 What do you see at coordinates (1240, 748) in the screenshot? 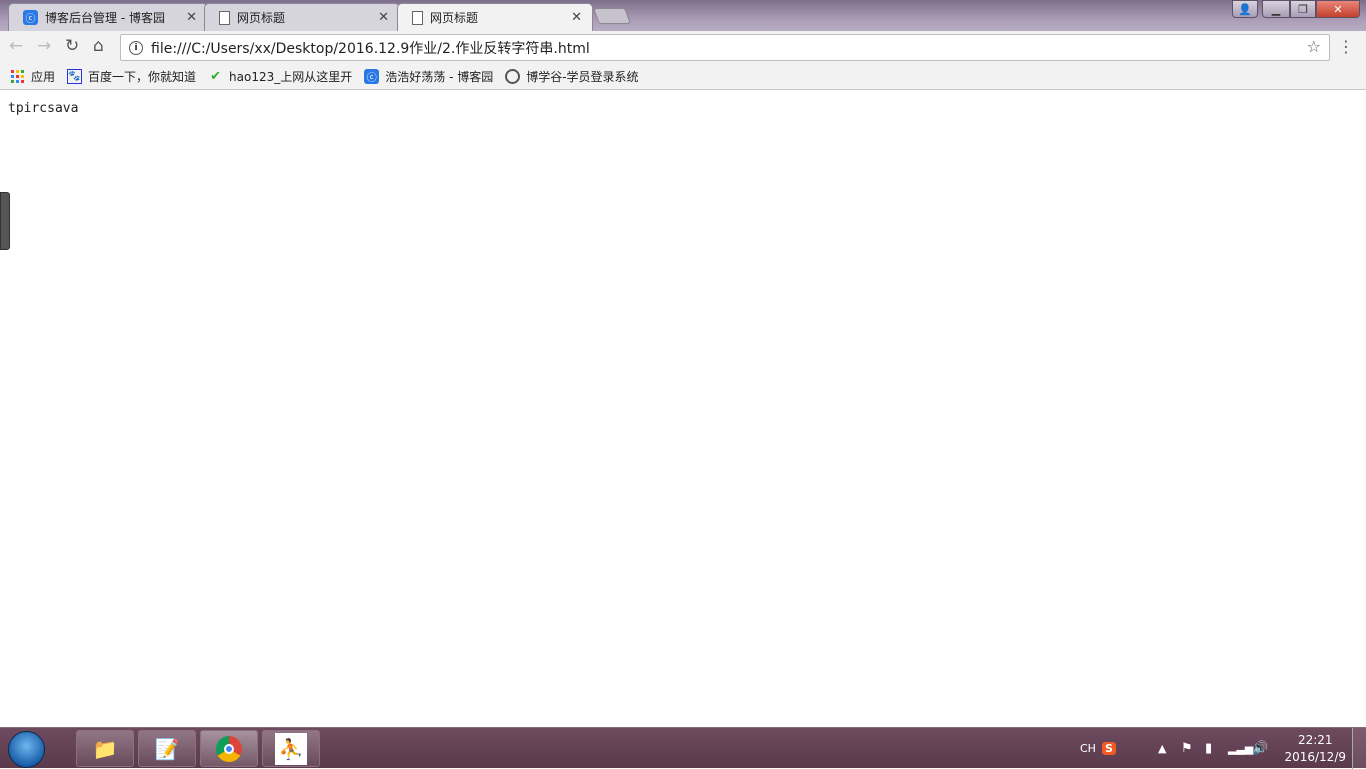
I see `network-icon: ▂▃▅` at bounding box center [1240, 748].